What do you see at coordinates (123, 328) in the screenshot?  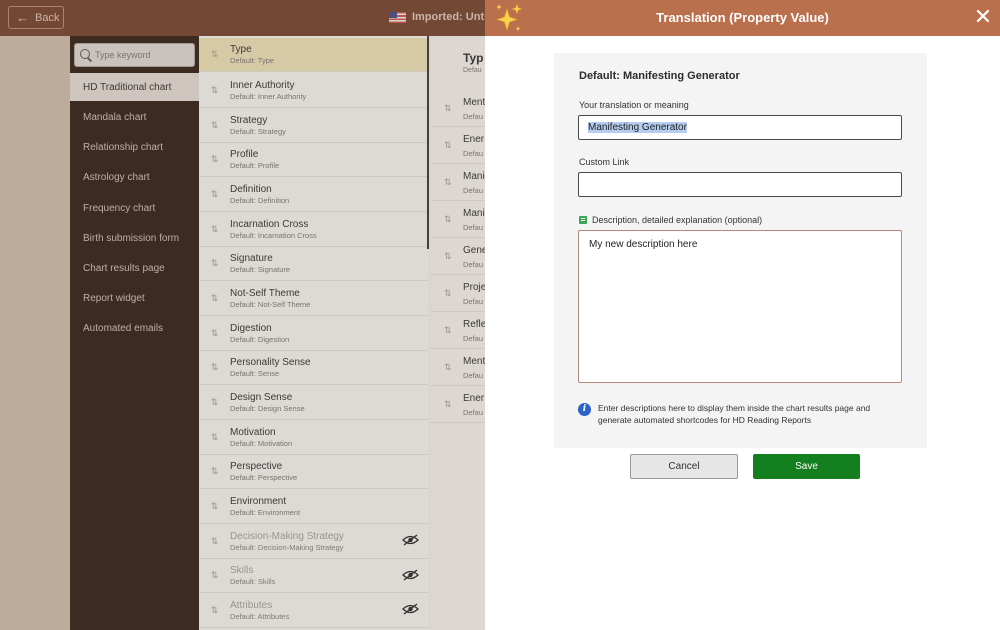 I see `sidebar-item-label: Automated emails` at bounding box center [123, 328].